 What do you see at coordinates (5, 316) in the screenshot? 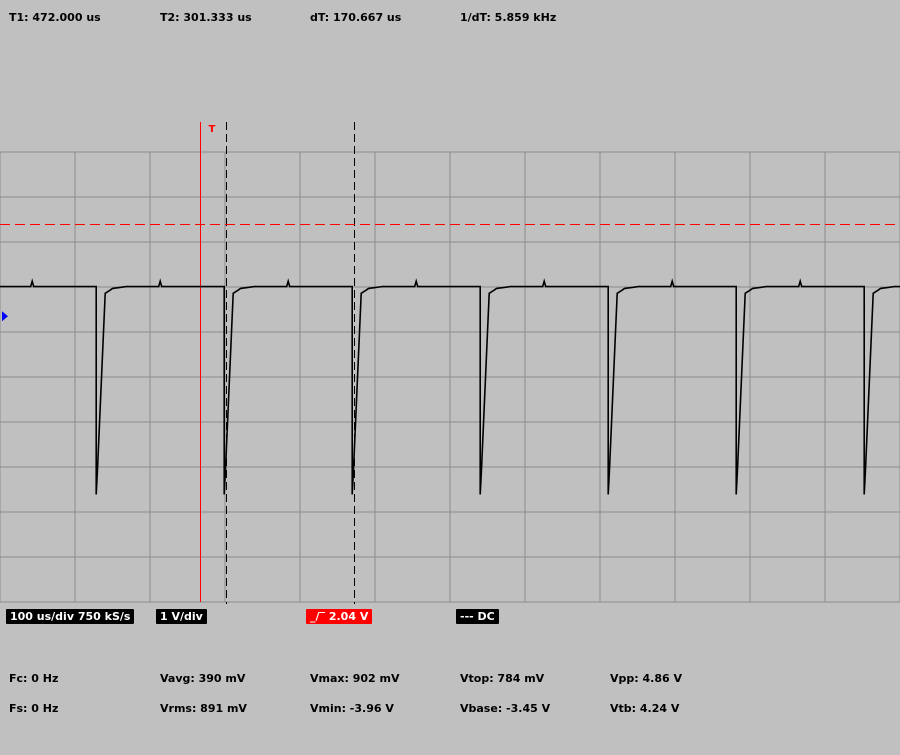
I see `ground-level-marker-icon` at bounding box center [5, 316].